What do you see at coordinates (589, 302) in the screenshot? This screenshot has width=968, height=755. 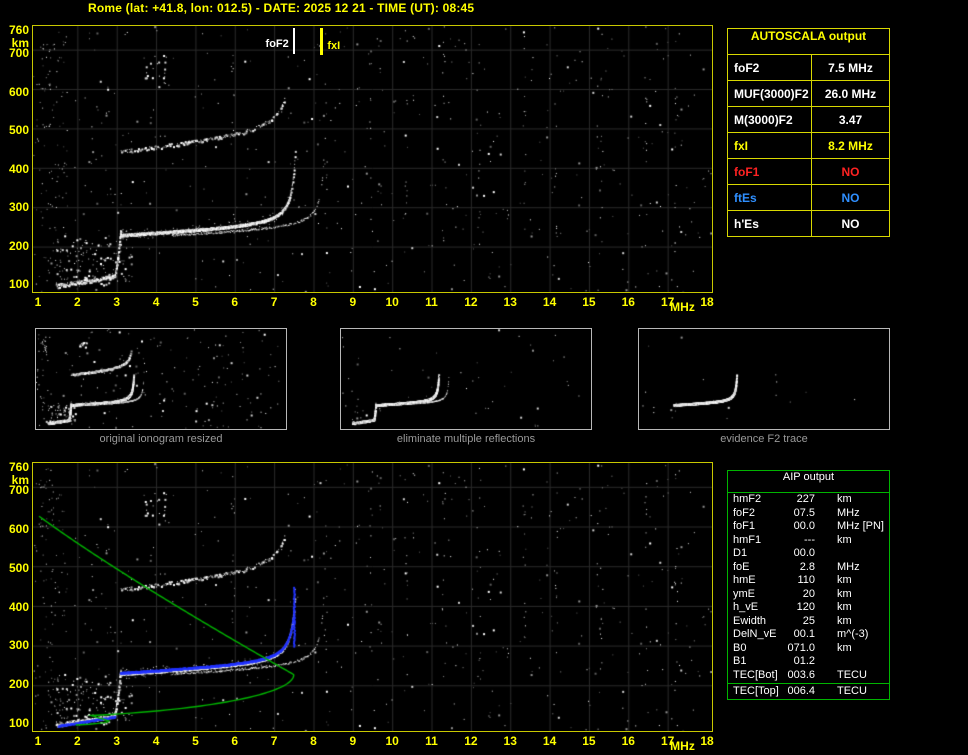 I see `x-axis-tick-label: 15` at bounding box center [589, 302].